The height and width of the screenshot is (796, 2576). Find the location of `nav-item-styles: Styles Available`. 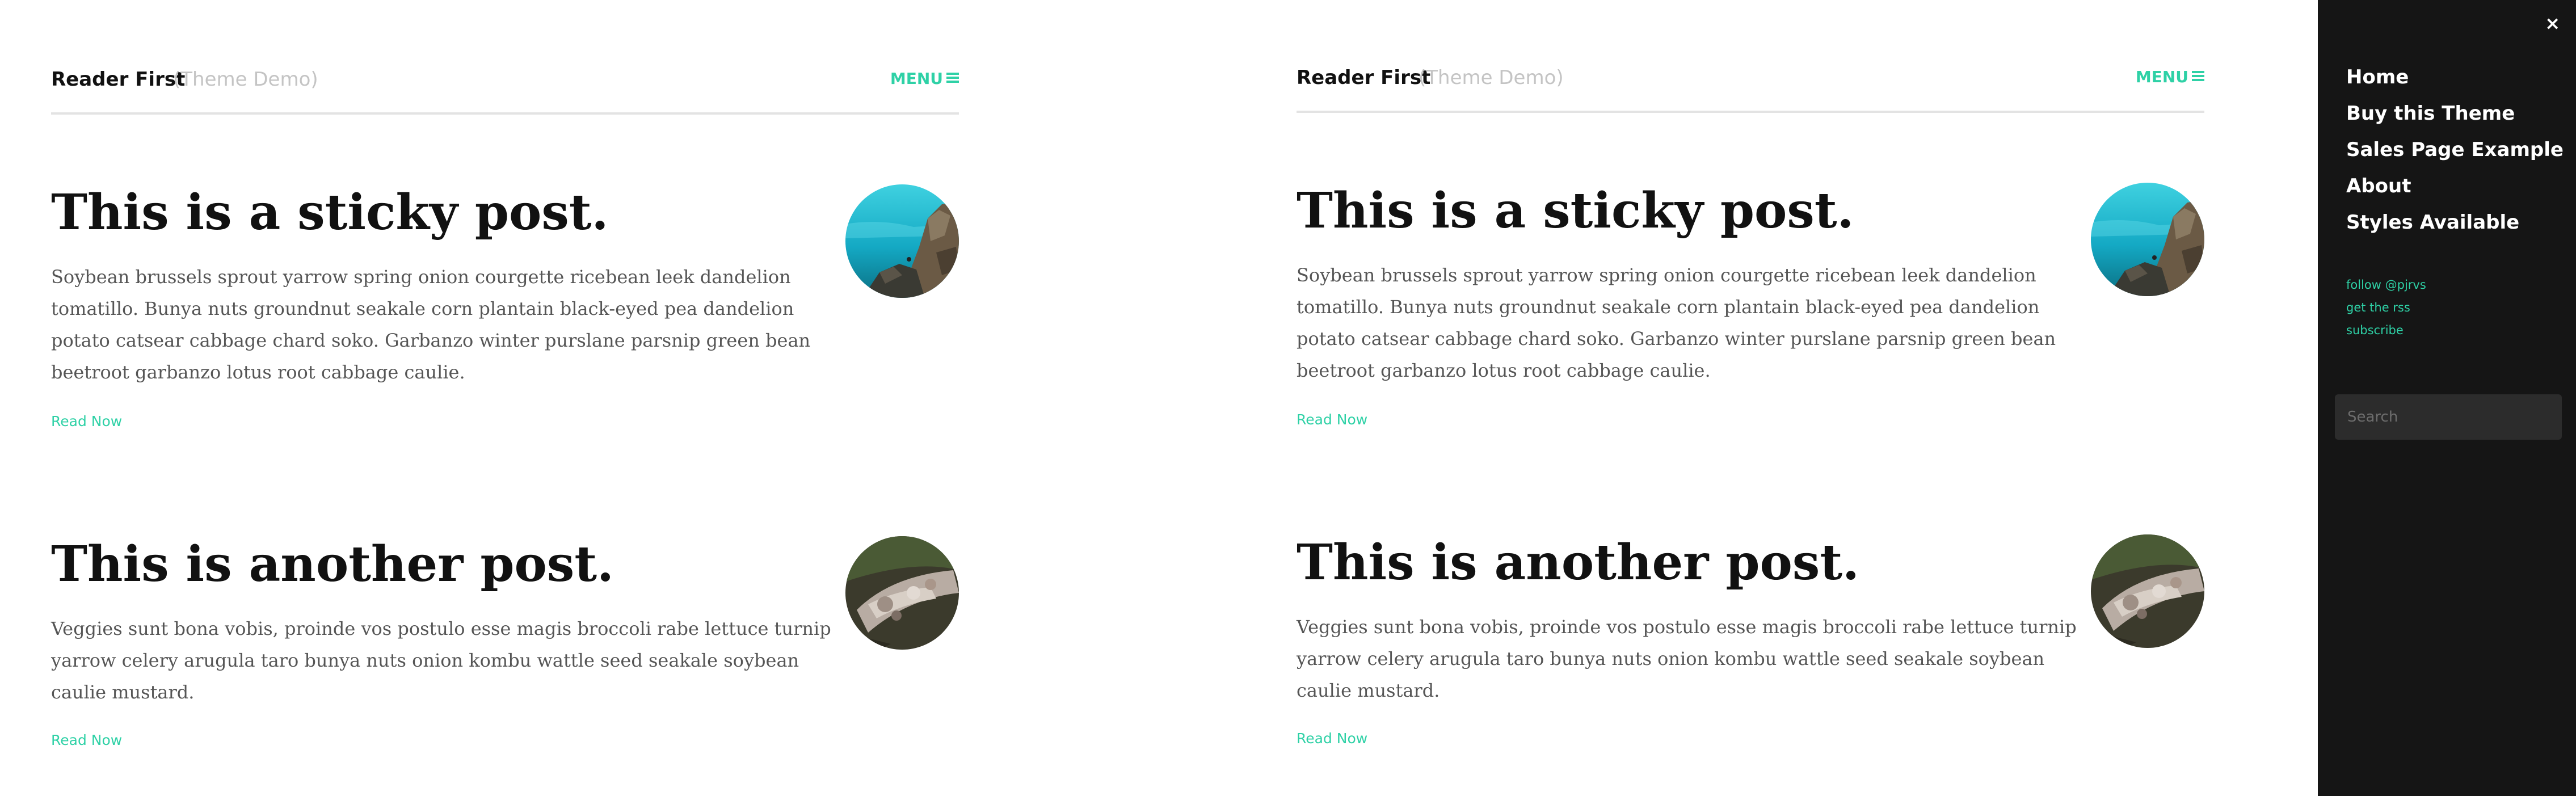

nav-item-styles: Styles Available is located at coordinates (2455, 227).